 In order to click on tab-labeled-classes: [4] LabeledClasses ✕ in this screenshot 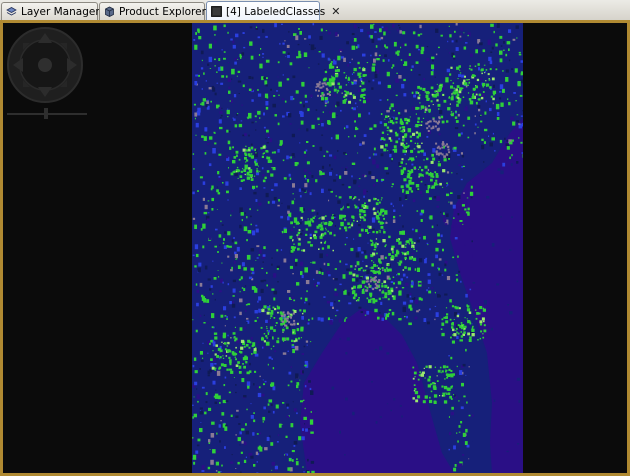, I will do `click(273, 11)`.